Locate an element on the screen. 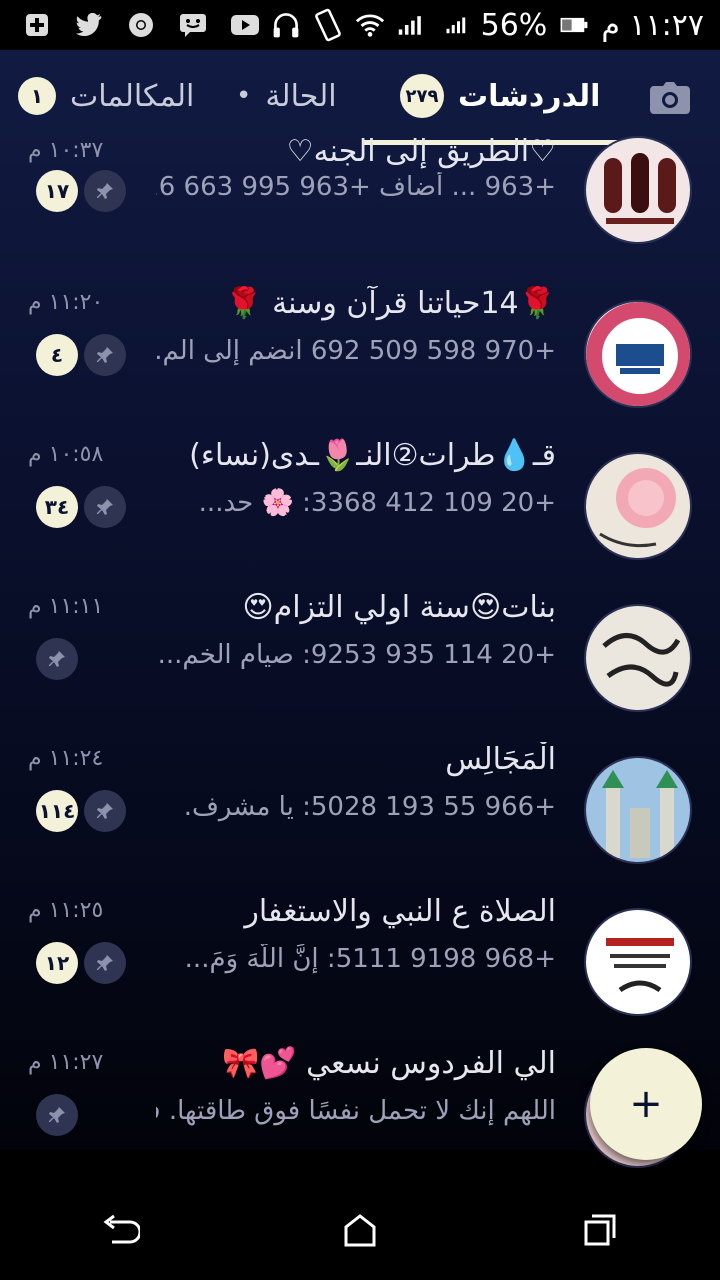 The width and height of the screenshot is (720, 1280). recents-button is located at coordinates (600, 1230).